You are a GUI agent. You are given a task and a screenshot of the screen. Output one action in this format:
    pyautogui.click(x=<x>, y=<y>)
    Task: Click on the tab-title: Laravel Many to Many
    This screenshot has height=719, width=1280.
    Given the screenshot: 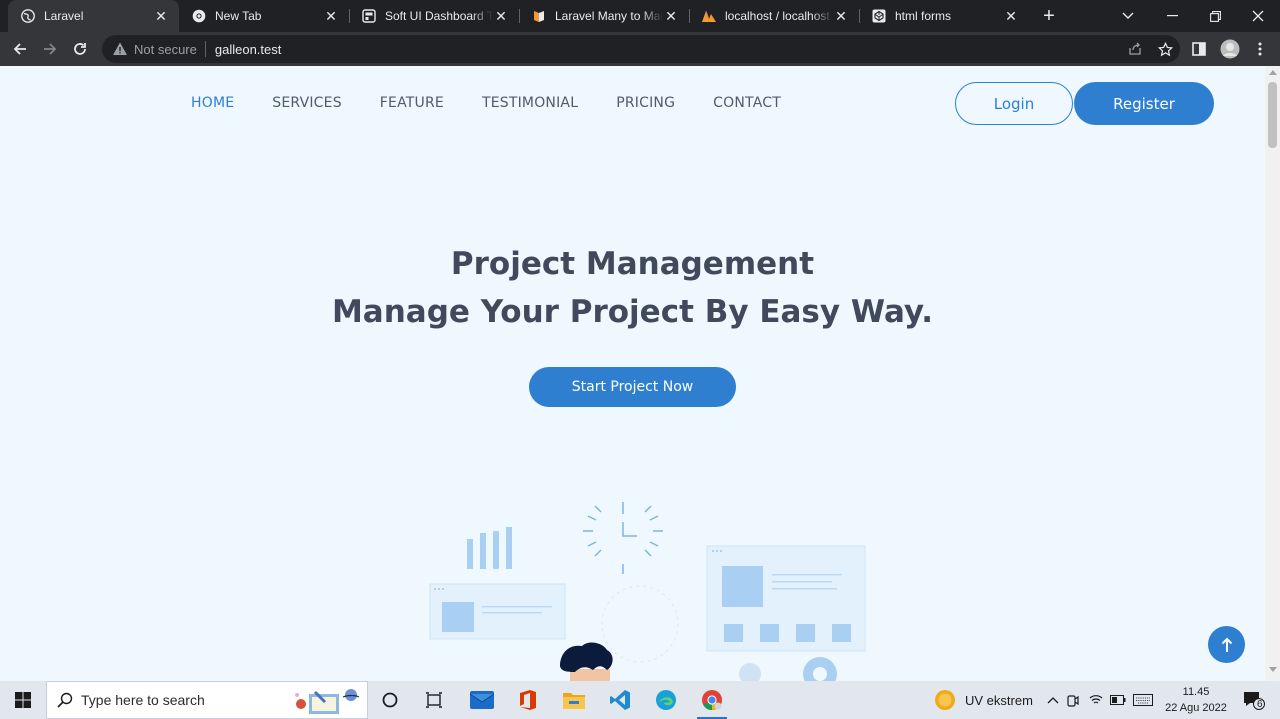 What is the action you would take?
    pyautogui.click(x=609, y=16)
    